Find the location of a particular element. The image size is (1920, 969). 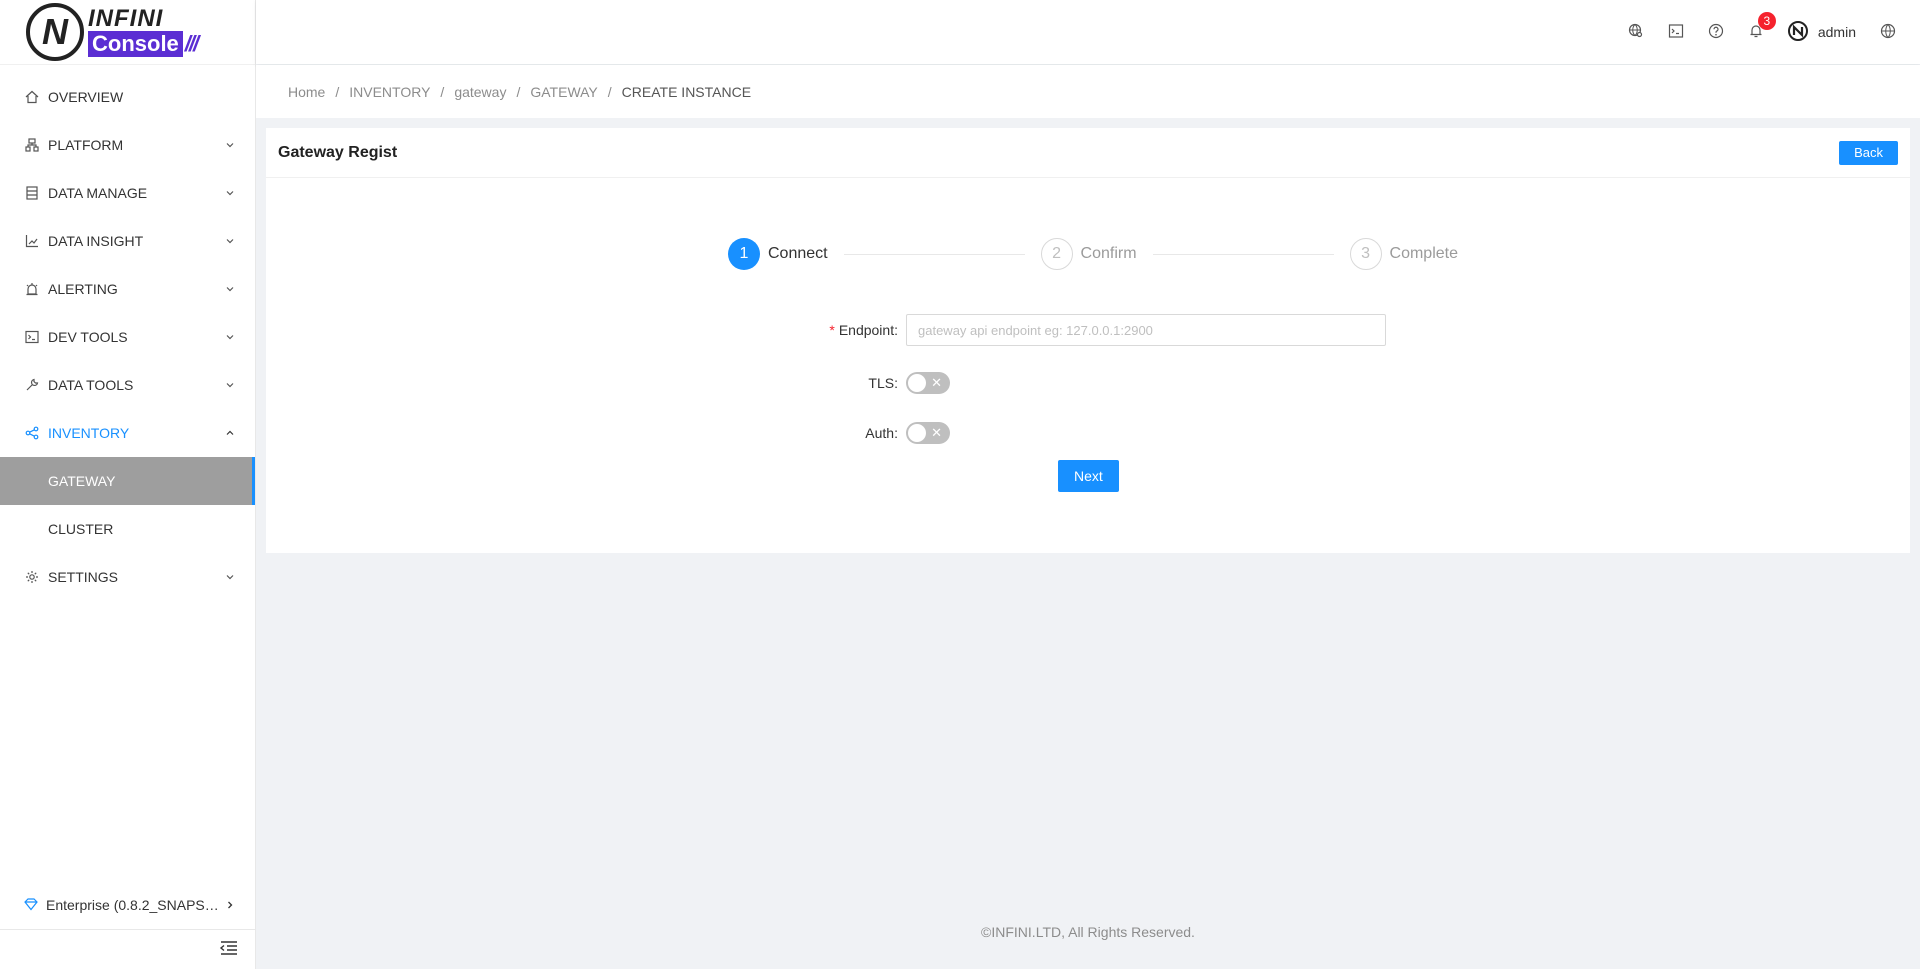

breadcrumb-gateway-section: gateway is located at coordinates (480, 92).